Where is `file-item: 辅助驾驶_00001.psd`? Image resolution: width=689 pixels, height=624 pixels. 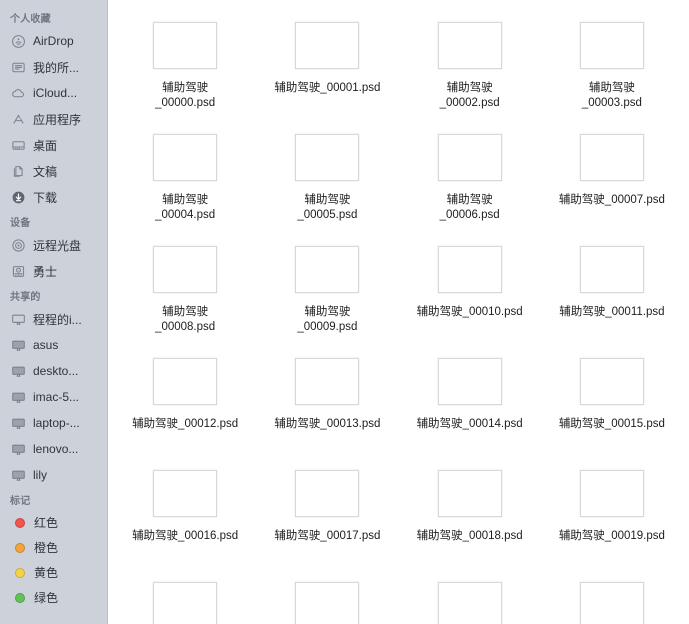
file-item: 辅助驾驶_00001.psd is located at coordinates (327, 64).